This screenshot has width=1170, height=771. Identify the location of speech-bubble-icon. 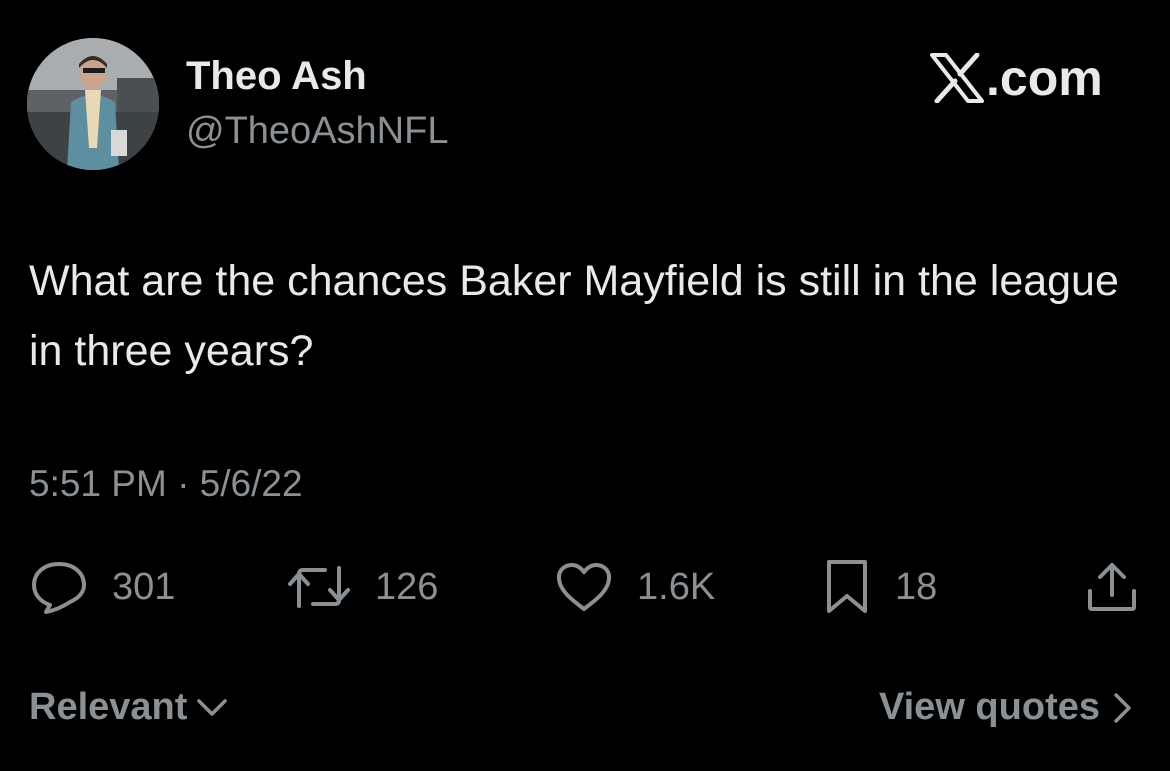
(59, 588).